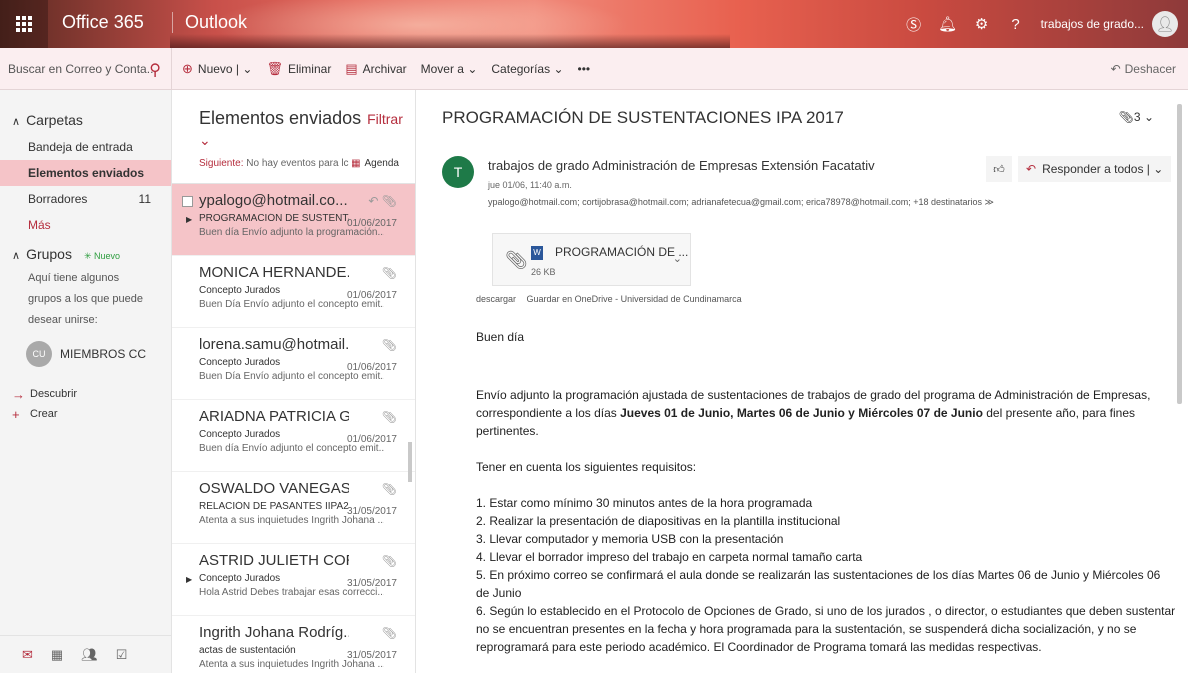  Describe the element at coordinates (516, 260) in the screenshot. I see `paperclip-icon: 📎︎` at that location.